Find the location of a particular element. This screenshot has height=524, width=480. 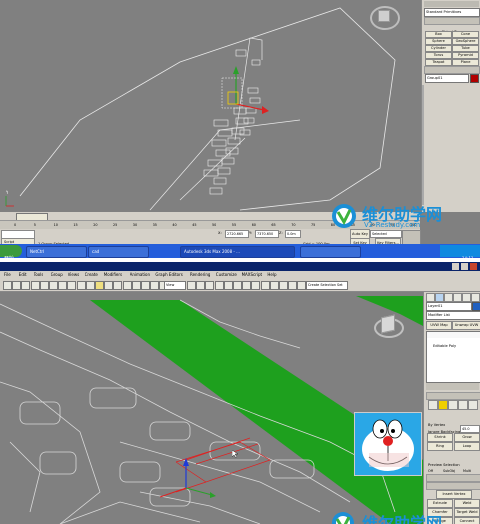

menu-item-help: Help is located at coordinates (271, 275).